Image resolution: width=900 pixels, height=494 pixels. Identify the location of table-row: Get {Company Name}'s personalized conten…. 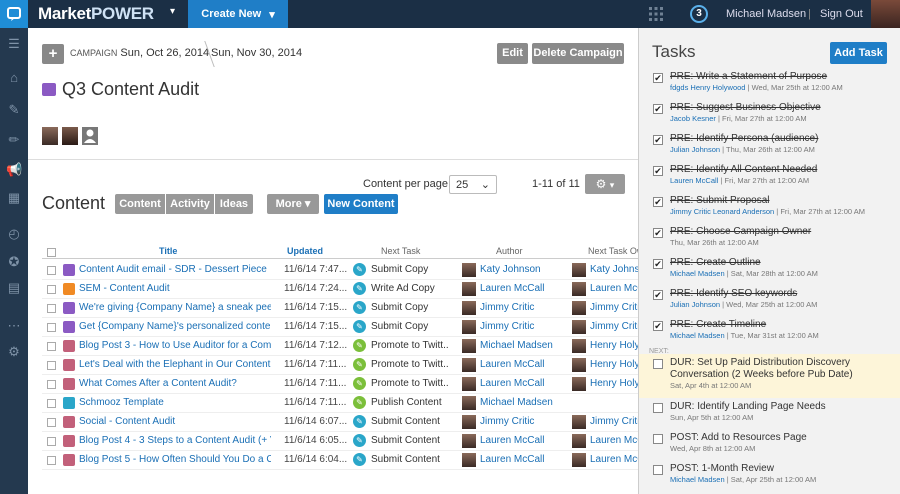
(340, 327).